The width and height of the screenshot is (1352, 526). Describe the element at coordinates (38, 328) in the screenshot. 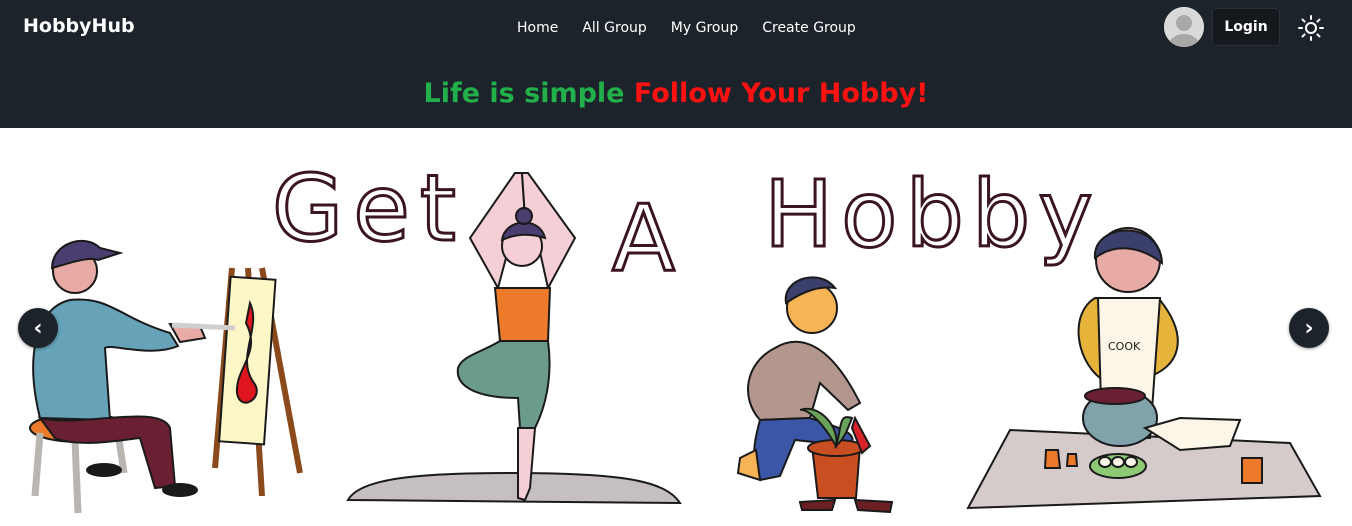

I see `carousel-prev-button: ‹` at that location.